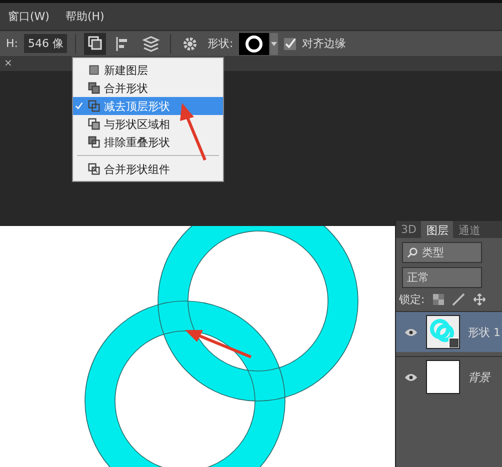  Describe the element at coordinates (148, 106) in the screenshot. I see `menu-item: 减去顶层形状` at that location.